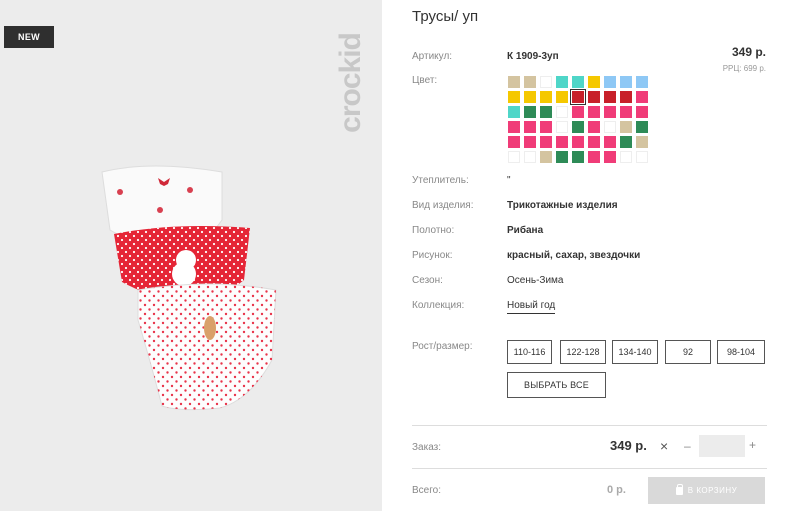 The width and height of the screenshot is (800, 511). Describe the element at coordinates (433, 230) in the screenshot. I see `fabric-label: Полотно:` at that location.